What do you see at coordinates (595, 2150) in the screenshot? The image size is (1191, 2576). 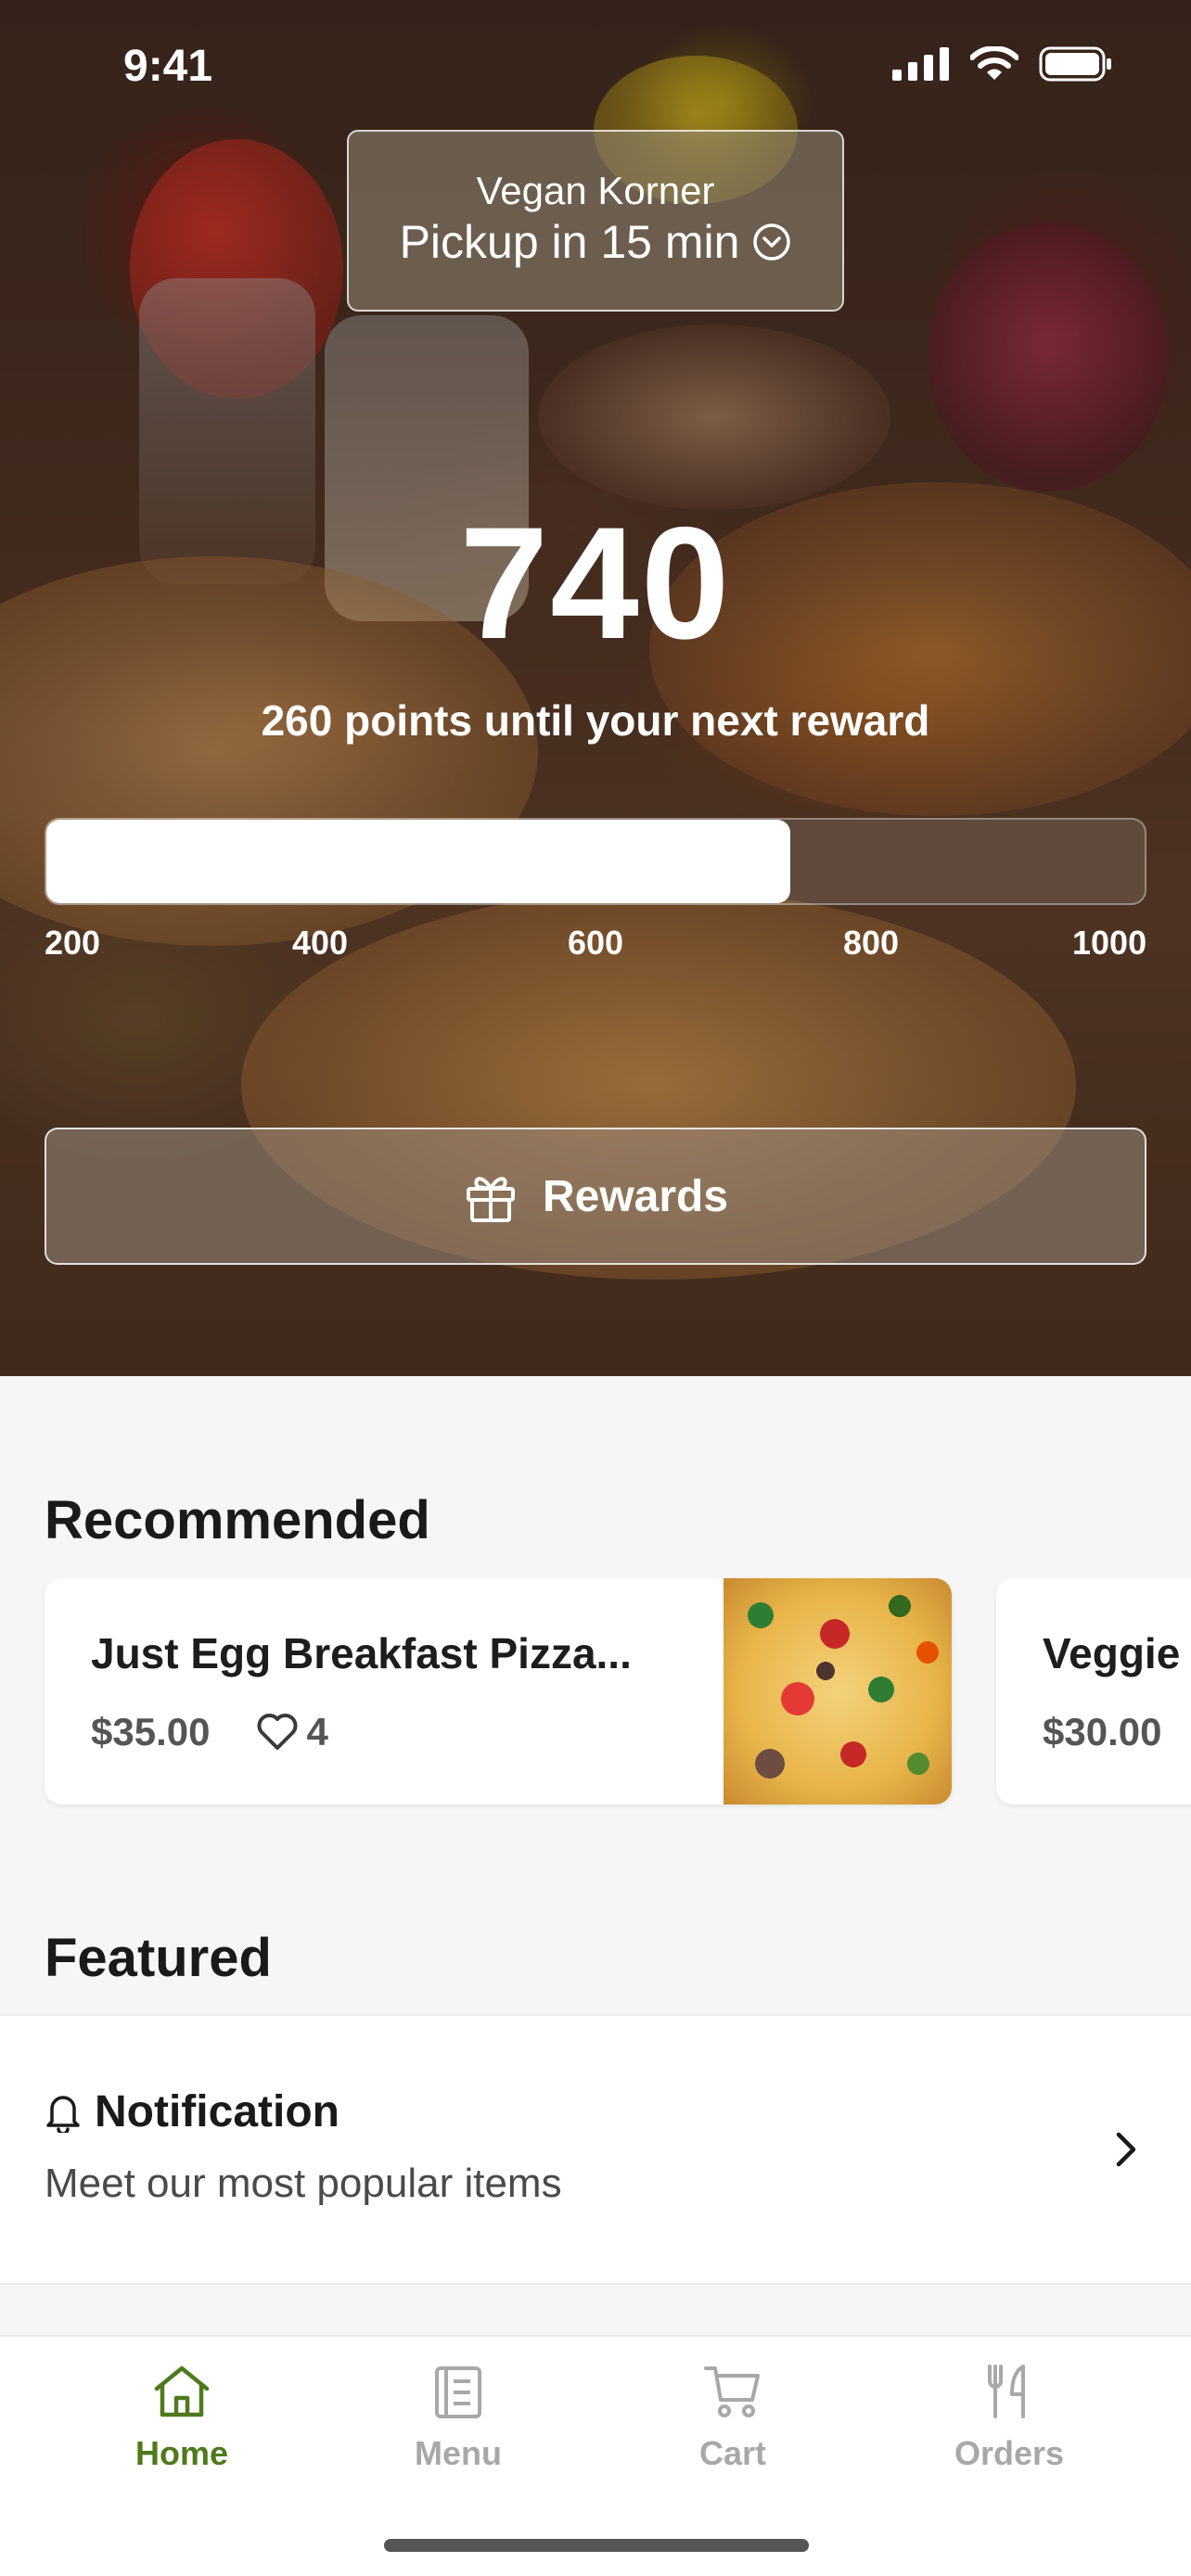 I see `notification-row: Notification Meet our most popular items` at bounding box center [595, 2150].